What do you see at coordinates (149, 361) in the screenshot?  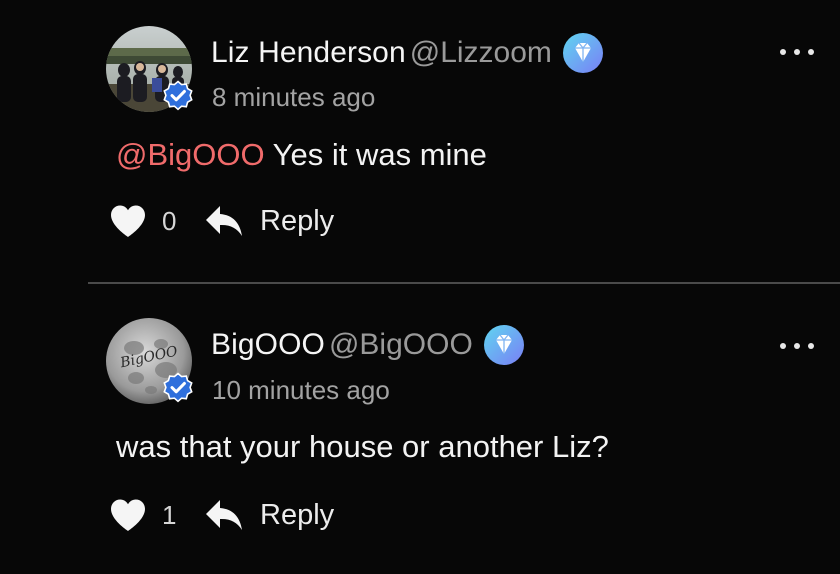 I see `avatar: BigOOO` at bounding box center [149, 361].